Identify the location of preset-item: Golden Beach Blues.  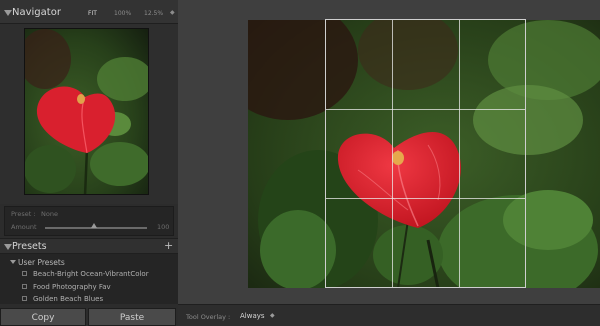
(62, 299).